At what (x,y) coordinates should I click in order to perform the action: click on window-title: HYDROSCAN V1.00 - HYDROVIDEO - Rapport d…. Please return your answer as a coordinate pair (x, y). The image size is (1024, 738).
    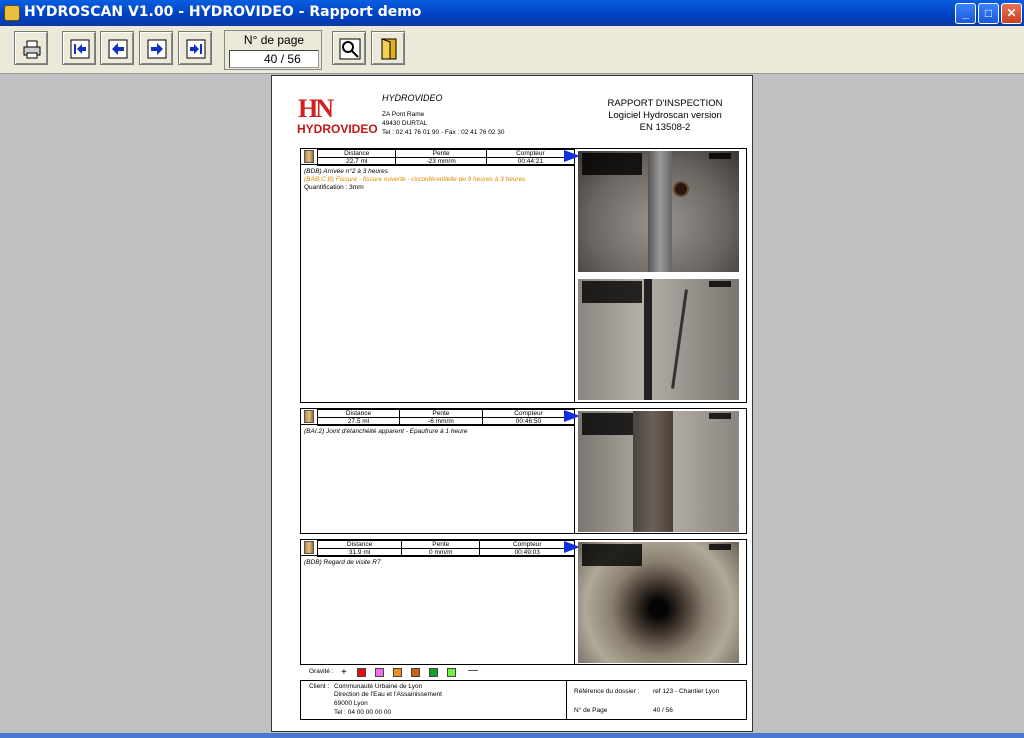
    Looking at the image, I should click on (223, 12).